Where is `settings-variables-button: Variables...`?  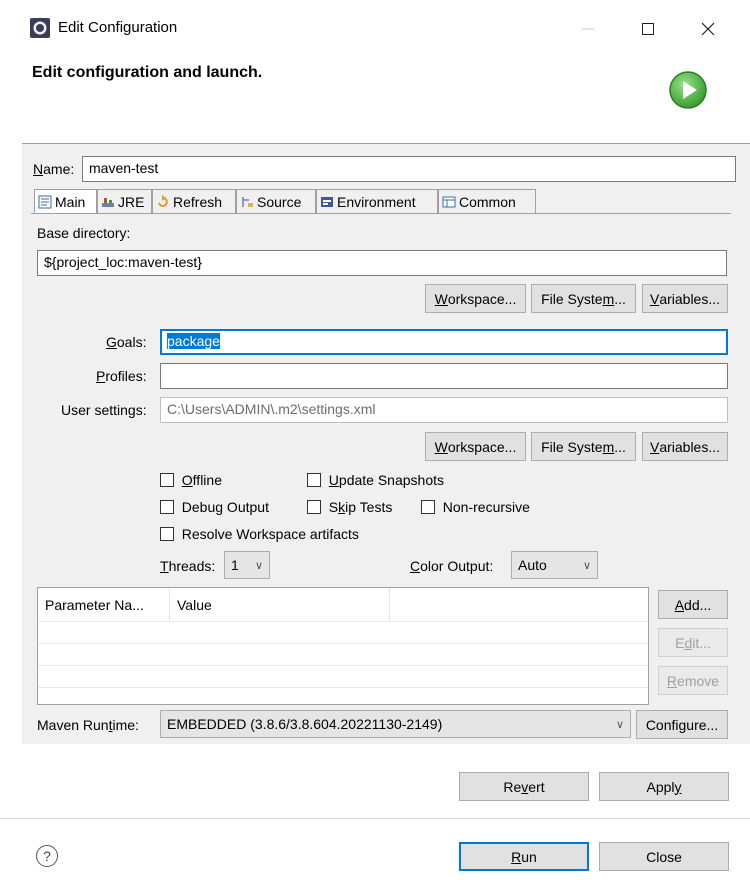
settings-variables-button: Variables... is located at coordinates (685, 446).